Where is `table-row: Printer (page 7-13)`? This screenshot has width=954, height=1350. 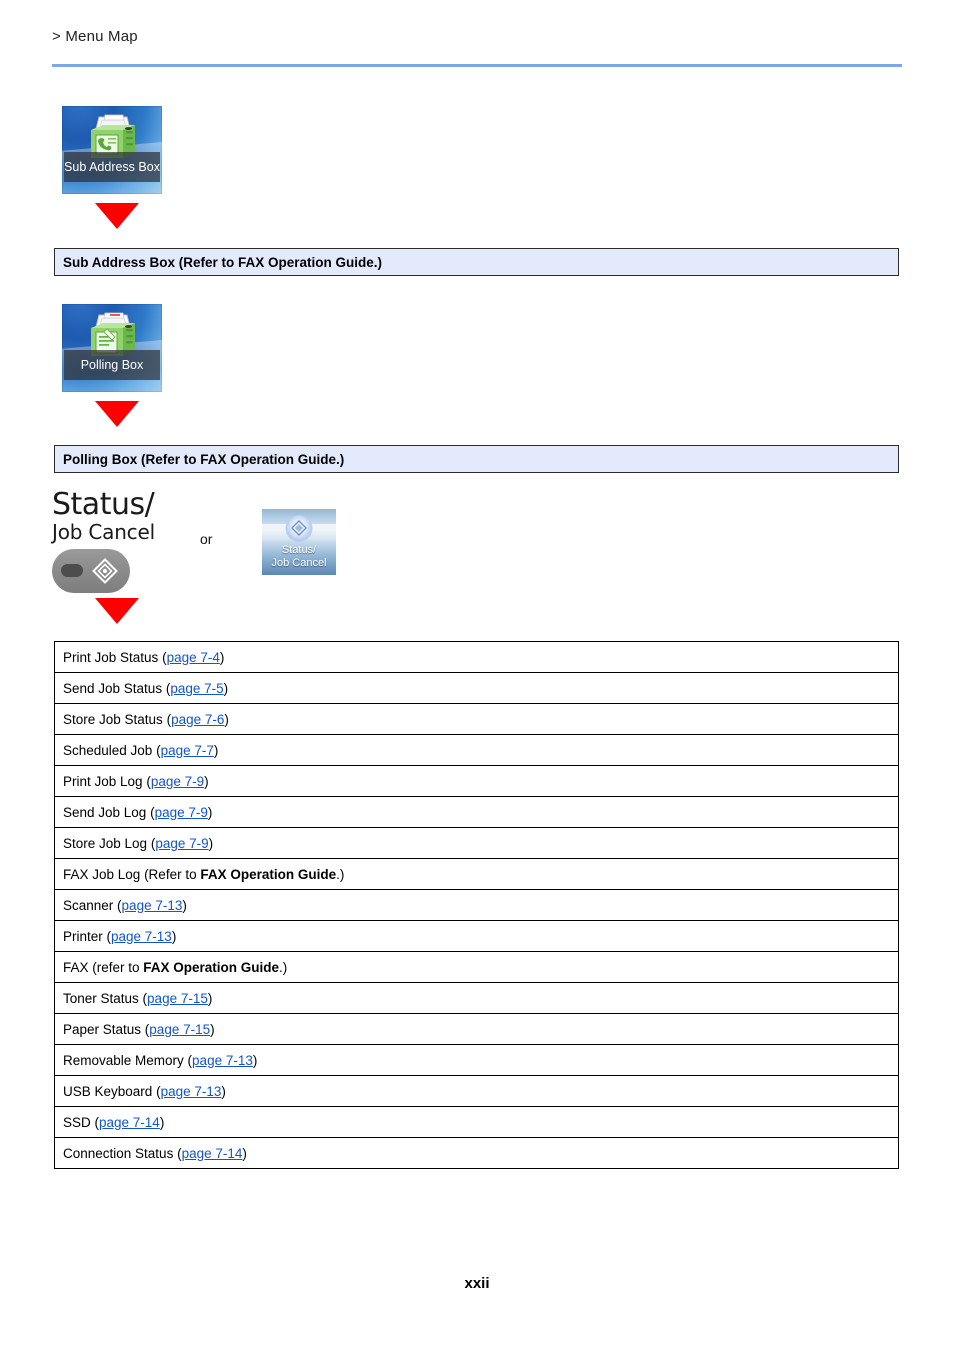
table-row: Printer (page 7-13) is located at coordinates (476, 936).